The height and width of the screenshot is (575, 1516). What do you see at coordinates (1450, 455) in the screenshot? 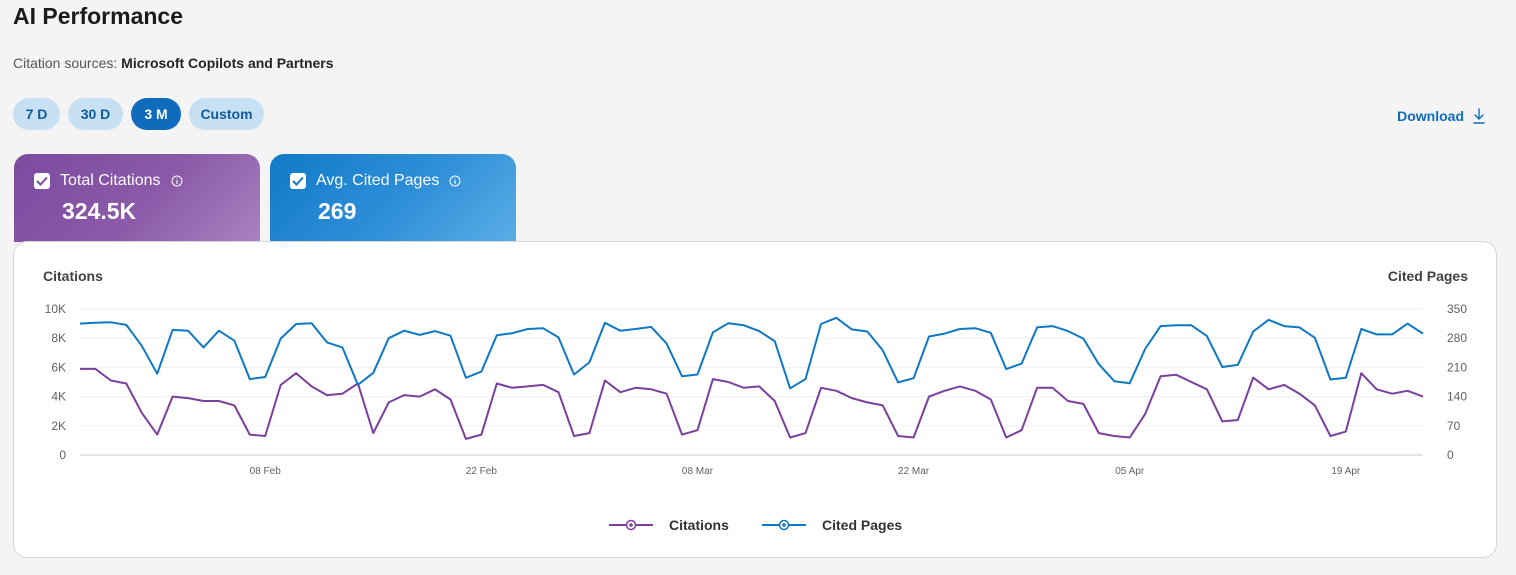
I see `y-tick-right: 0` at bounding box center [1450, 455].